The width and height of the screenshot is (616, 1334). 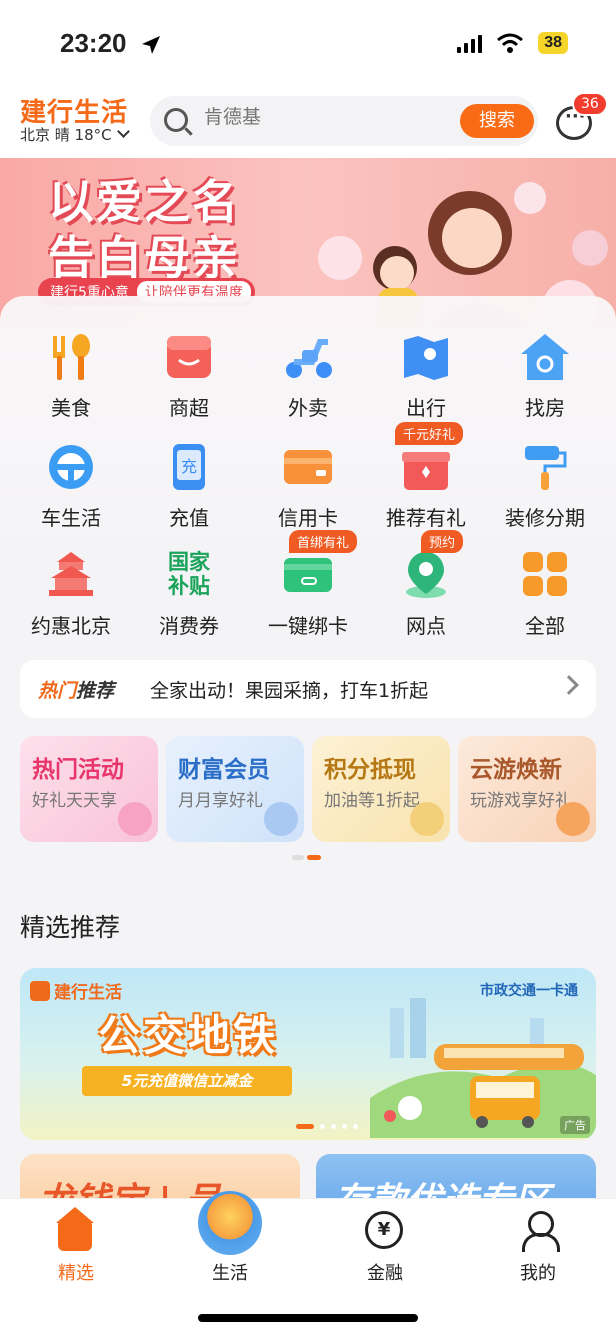 I want to click on promo-ribbon: 5元充值微信立减金, so click(x=187, y=1081).